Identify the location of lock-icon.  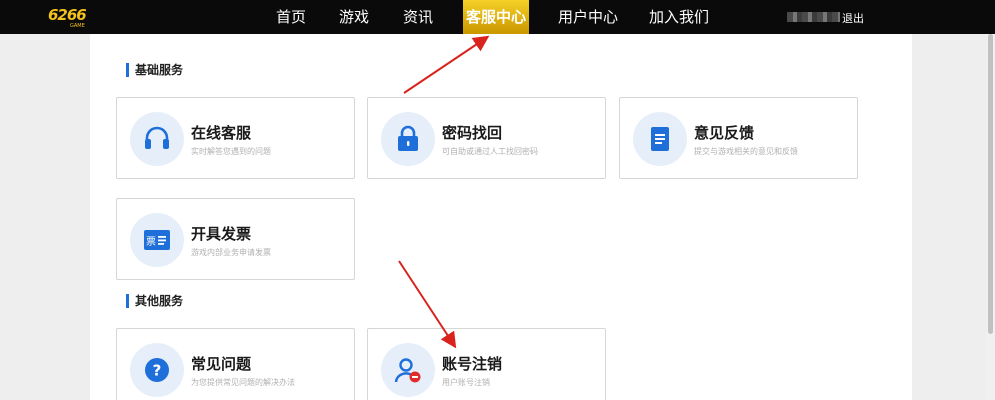
(408, 138).